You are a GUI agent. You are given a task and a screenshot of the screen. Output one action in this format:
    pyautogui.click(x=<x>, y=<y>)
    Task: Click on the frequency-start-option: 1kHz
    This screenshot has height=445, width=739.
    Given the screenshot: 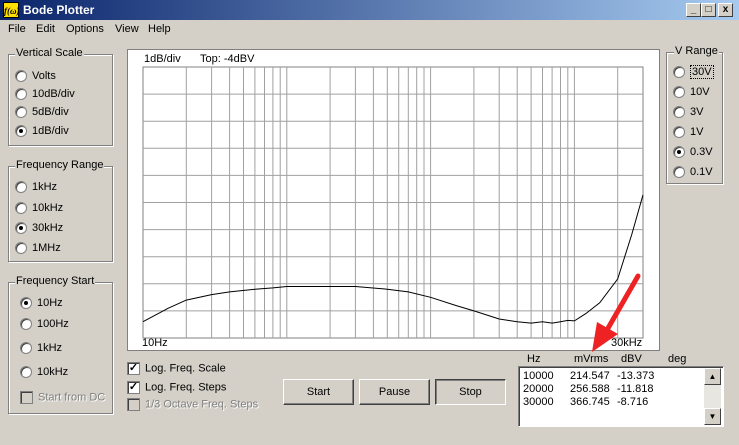 What is the action you would take?
    pyautogui.click(x=41, y=349)
    